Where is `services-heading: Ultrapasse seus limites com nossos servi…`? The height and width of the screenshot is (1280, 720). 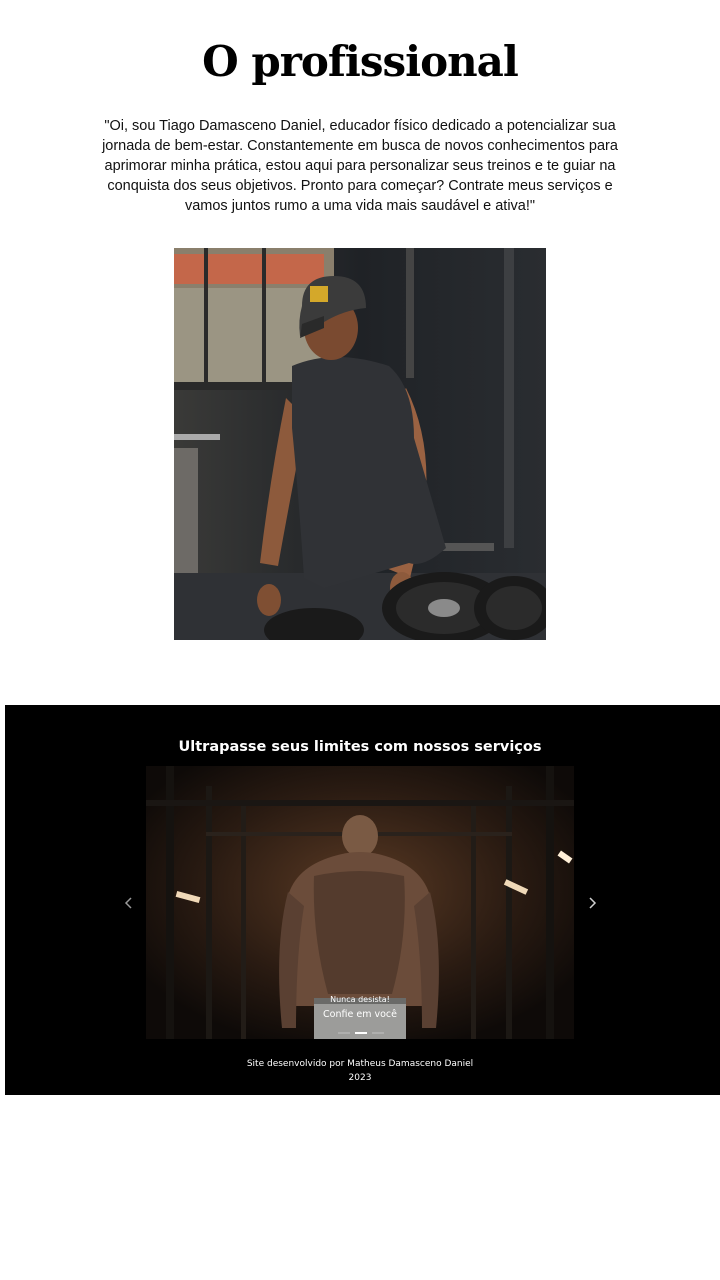 services-heading: Ultrapasse seus limites com nossos servi… is located at coordinates (360, 747).